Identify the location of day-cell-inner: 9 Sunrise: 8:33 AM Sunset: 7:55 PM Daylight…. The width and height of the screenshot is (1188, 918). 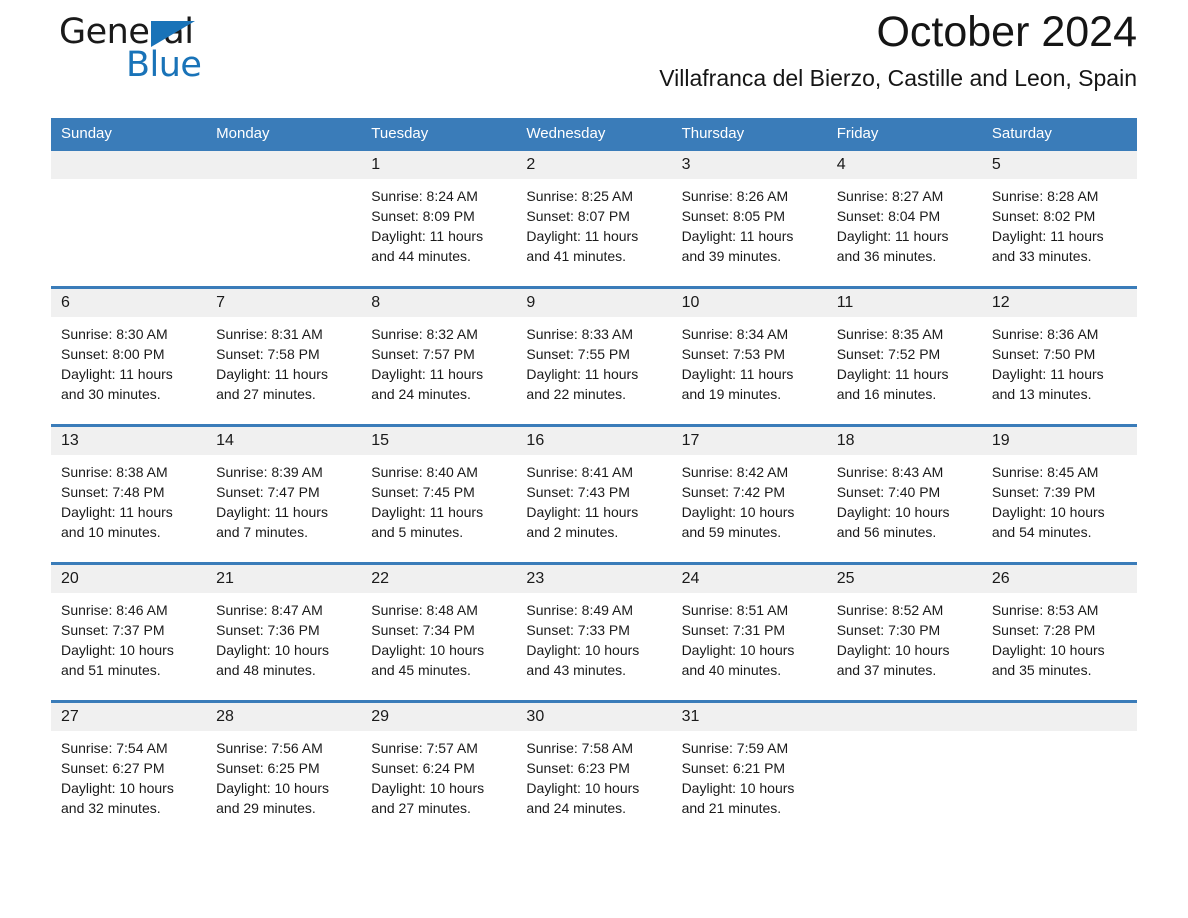
(594, 356).